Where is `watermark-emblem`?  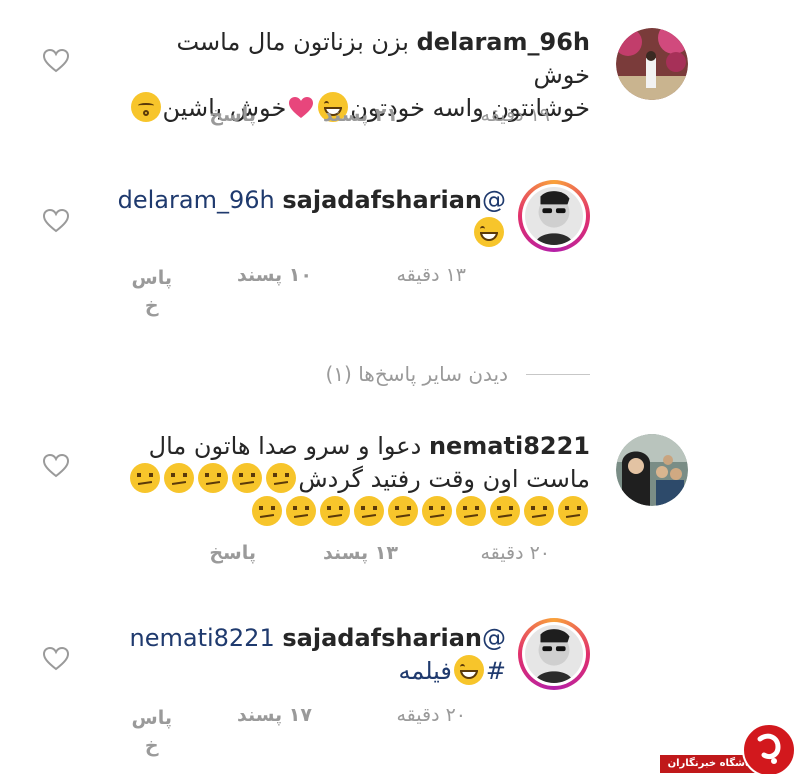 watermark-emblem is located at coordinates (769, 748).